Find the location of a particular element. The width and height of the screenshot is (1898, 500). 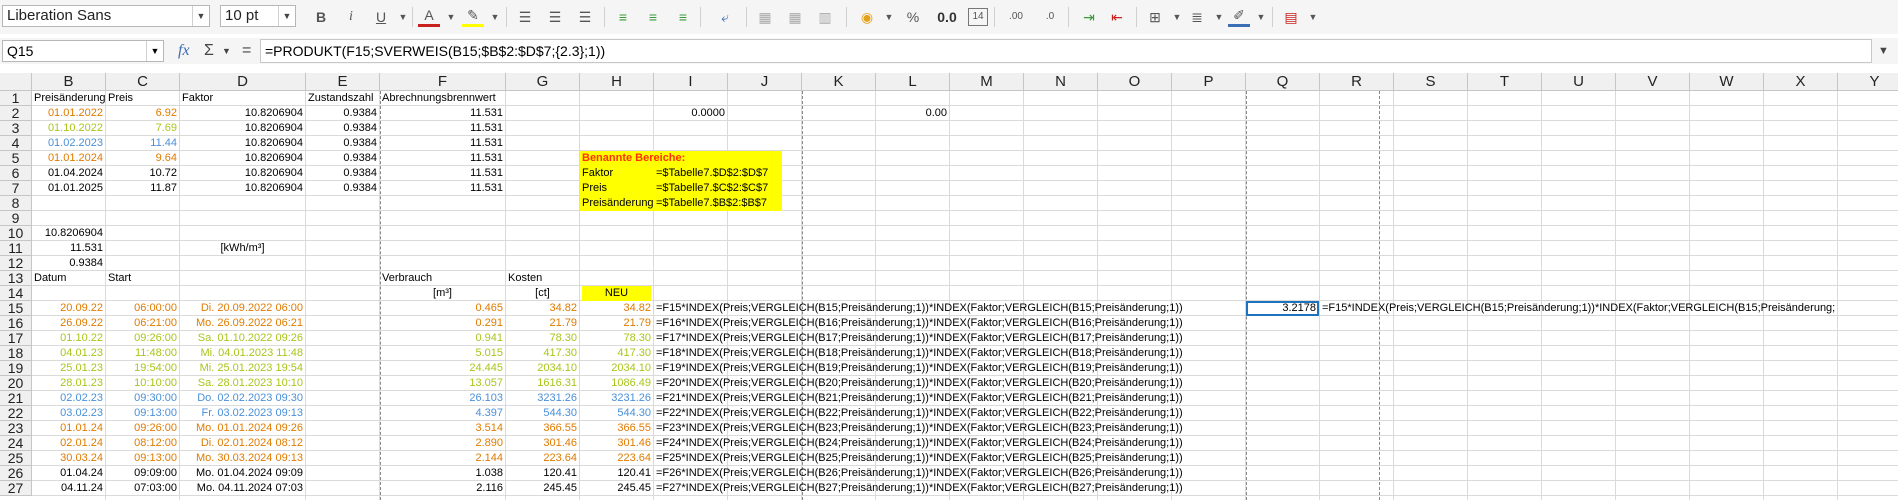

cell-f20: 13.057 is located at coordinates (442, 383).